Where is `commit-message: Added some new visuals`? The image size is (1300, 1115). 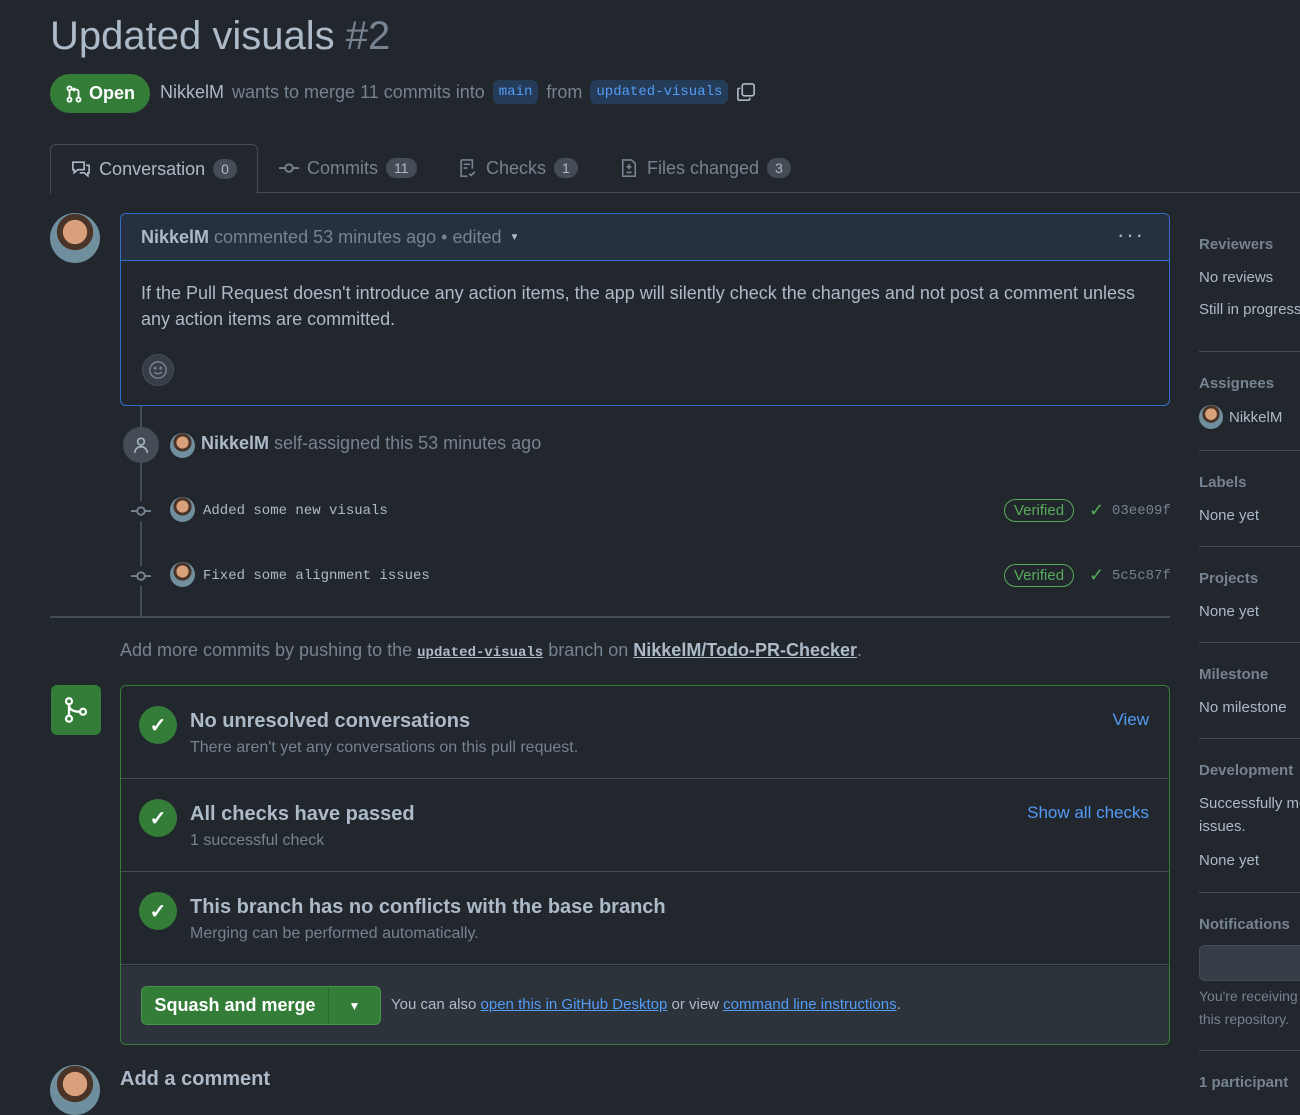
commit-message: Added some new visuals is located at coordinates (295, 511).